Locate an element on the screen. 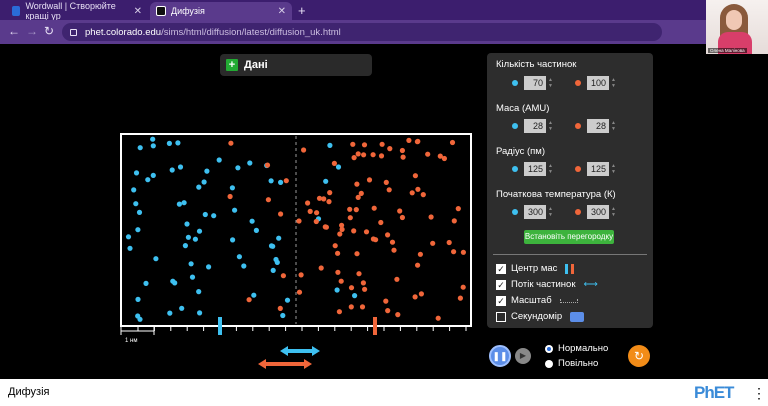 This screenshot has width=768, height=406. radius-right-spinner: 125 ▲ ▼ is located at coordinates (595, 169).